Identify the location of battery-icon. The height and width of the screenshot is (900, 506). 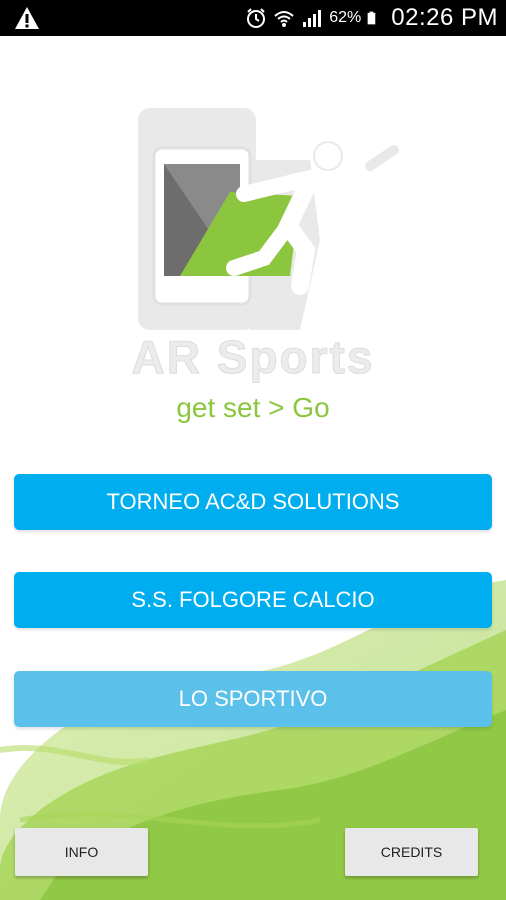
(371, 18).